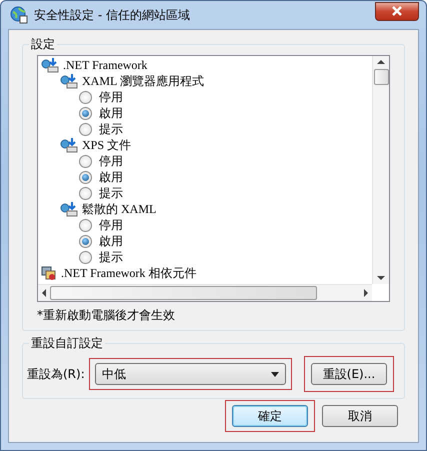 The width and height of the screenshot is (427, 451). Describe the element at coordinates (106, 315) in the screenshot. I see `restart-note: *重新啟動電腦後才會生效` at that location.